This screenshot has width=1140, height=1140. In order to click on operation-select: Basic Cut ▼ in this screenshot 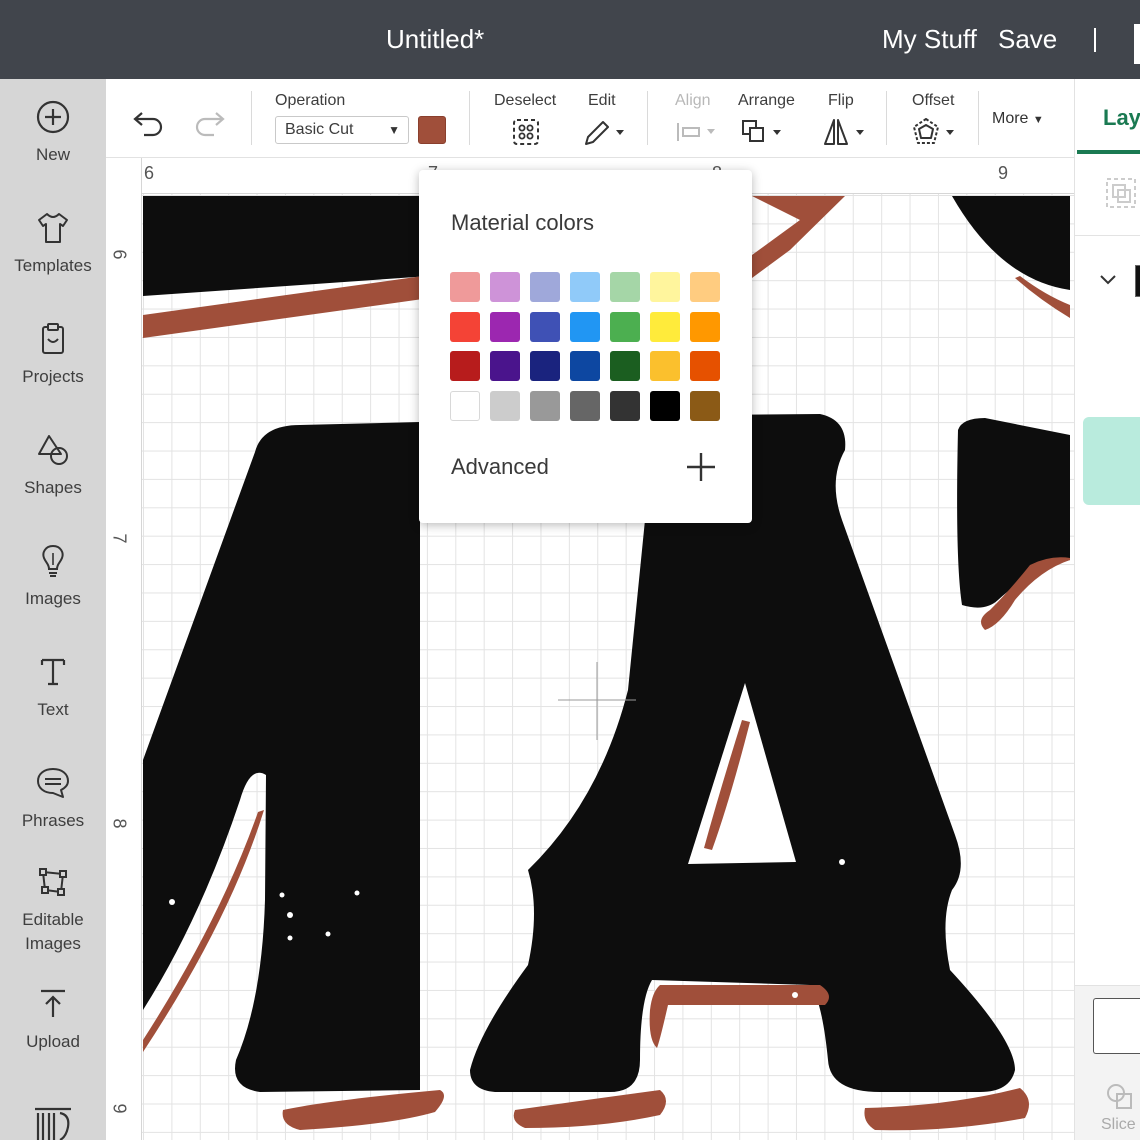, I will do `click(342, 130)`.